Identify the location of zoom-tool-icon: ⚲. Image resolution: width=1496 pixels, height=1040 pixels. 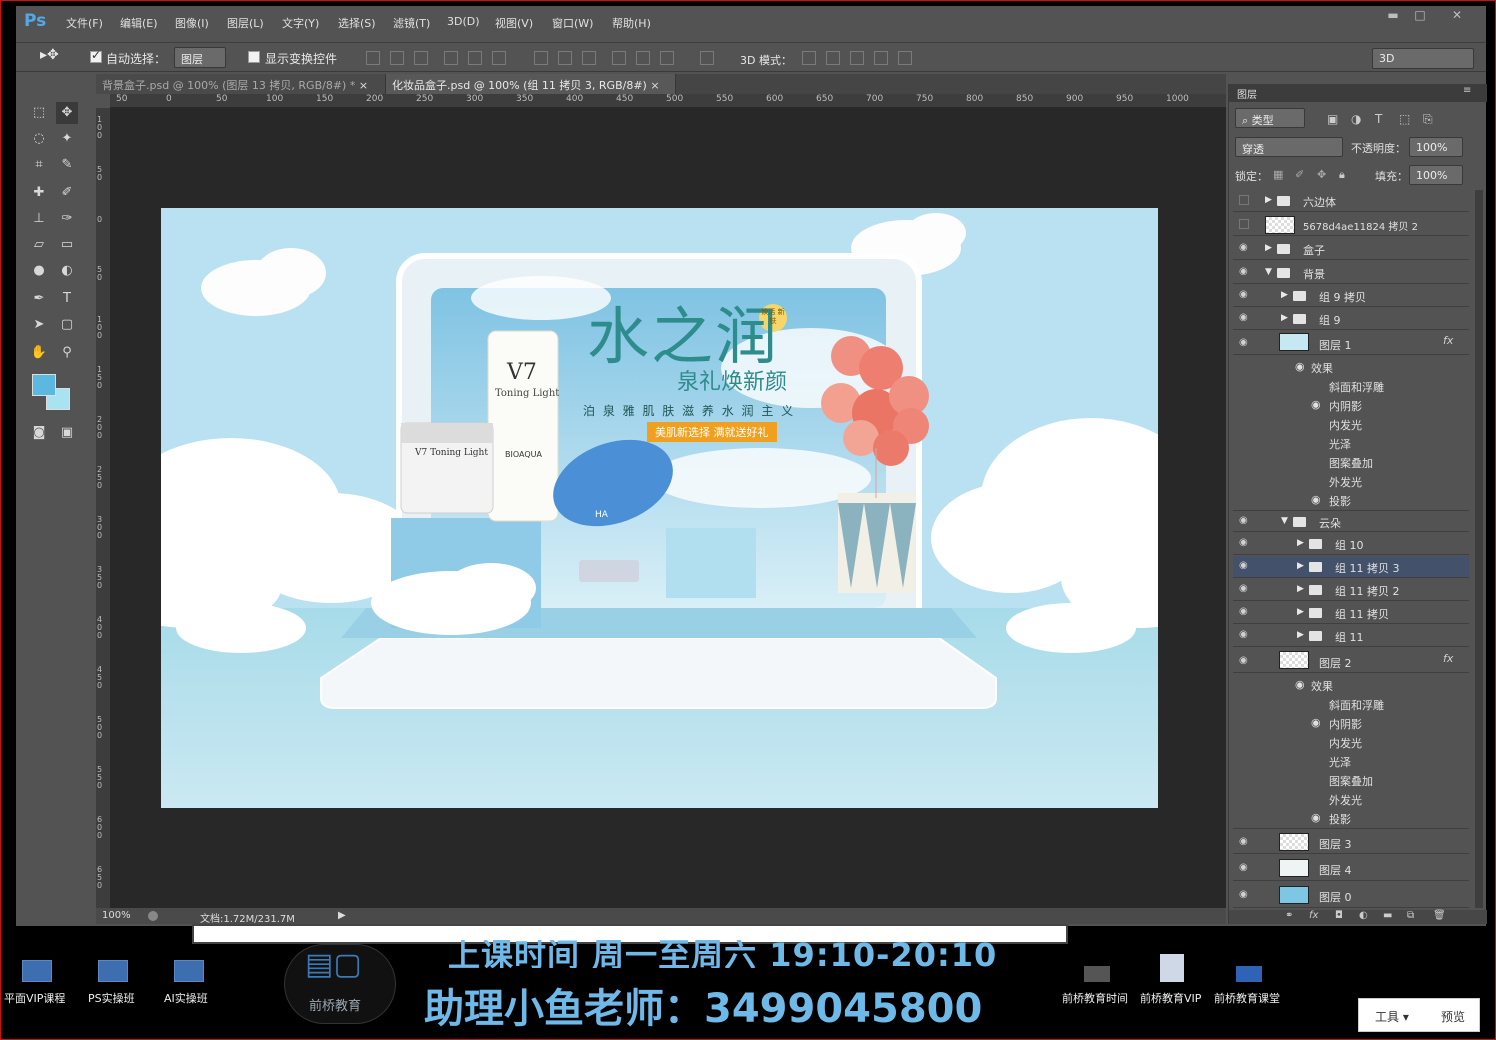
(67, 353).